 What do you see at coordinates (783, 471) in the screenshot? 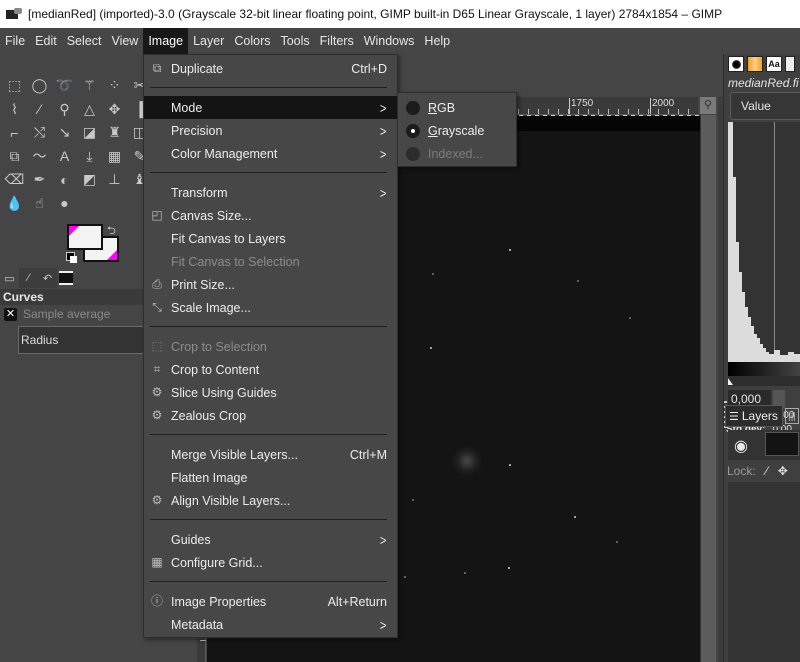
I see `lock-position-icon: ✥` at bounding box center [783, 471].